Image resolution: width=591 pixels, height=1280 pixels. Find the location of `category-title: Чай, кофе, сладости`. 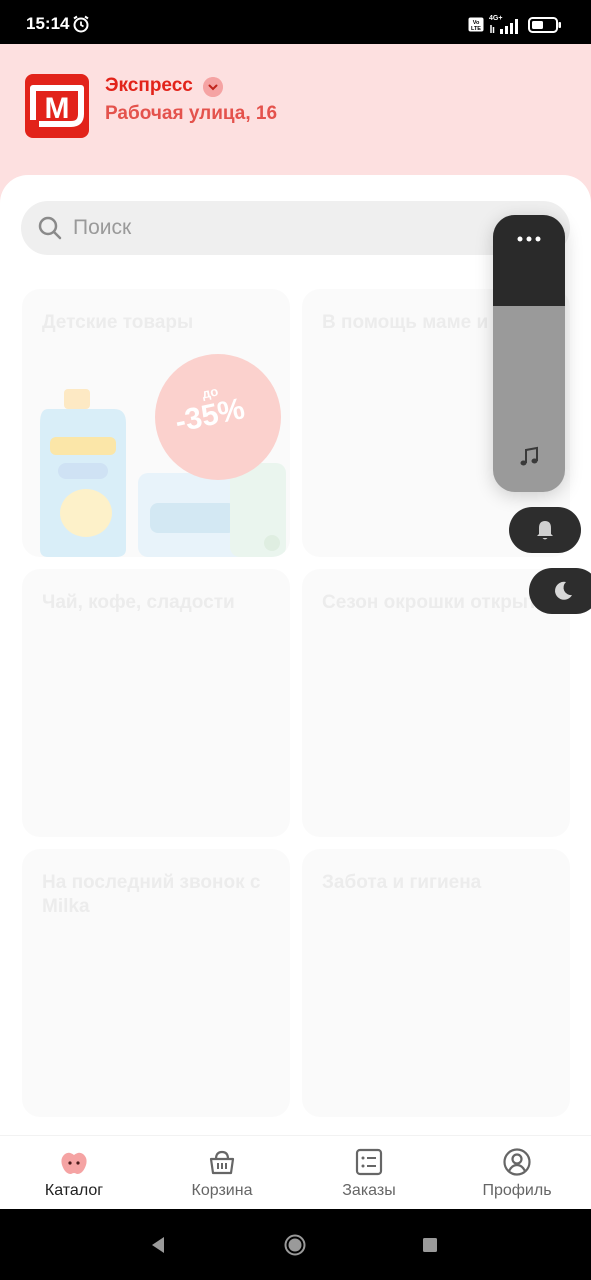

category-title: Чай, кофе, сладости is located at coordinates (138, 602).